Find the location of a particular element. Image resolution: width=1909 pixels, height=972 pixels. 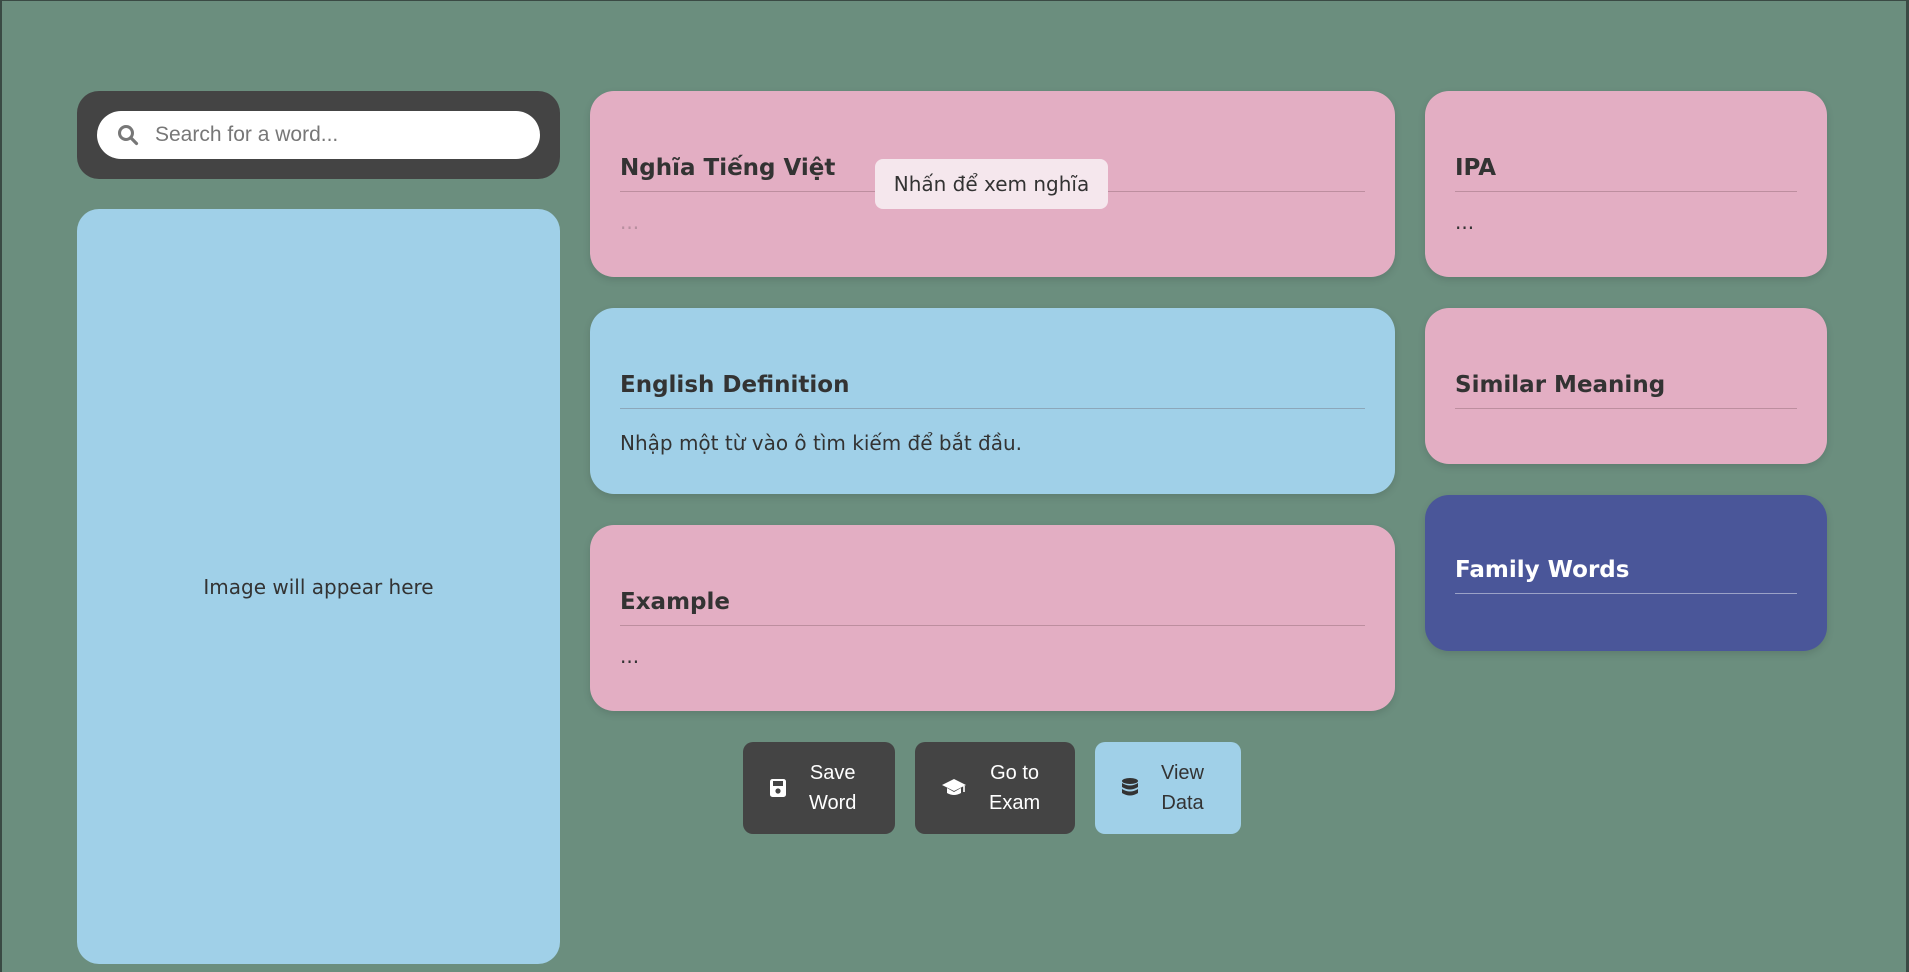

database-icon is located at coordinates (1130, 787).